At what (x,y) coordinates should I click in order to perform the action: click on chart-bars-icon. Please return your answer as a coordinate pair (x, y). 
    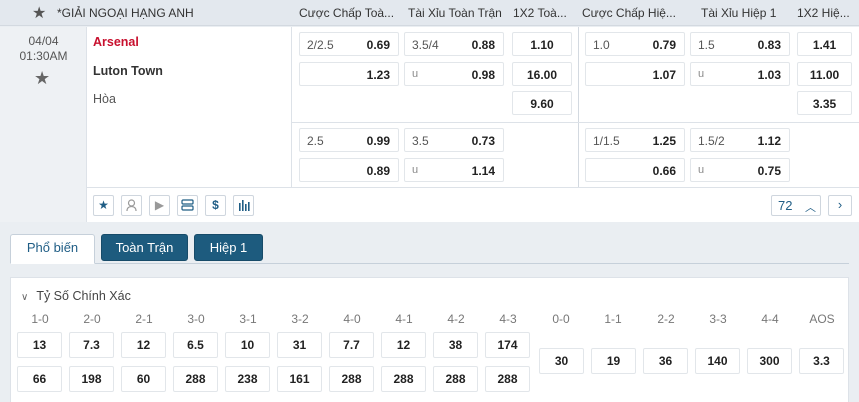
    Looking at the image, I should click on (243, 205).